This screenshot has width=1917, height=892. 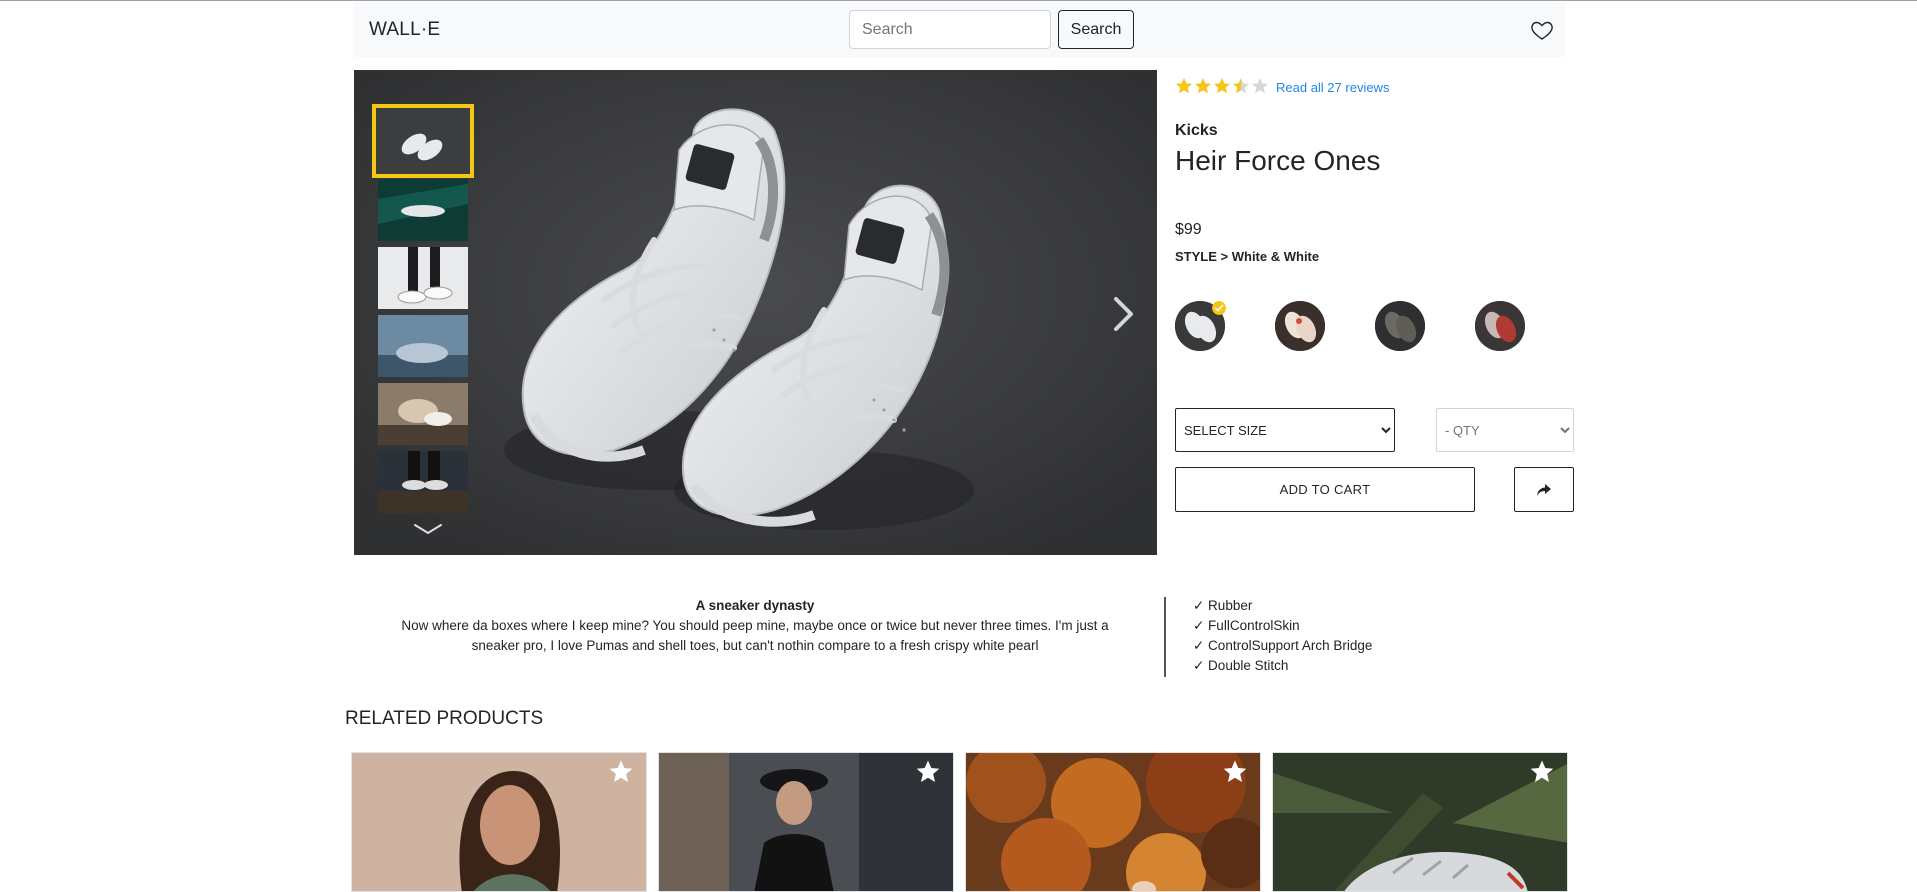 What do you see at coordinates (1219, 308) in the screenshot?
I see `selected-check-icon` at bounding box center [1219, 308].